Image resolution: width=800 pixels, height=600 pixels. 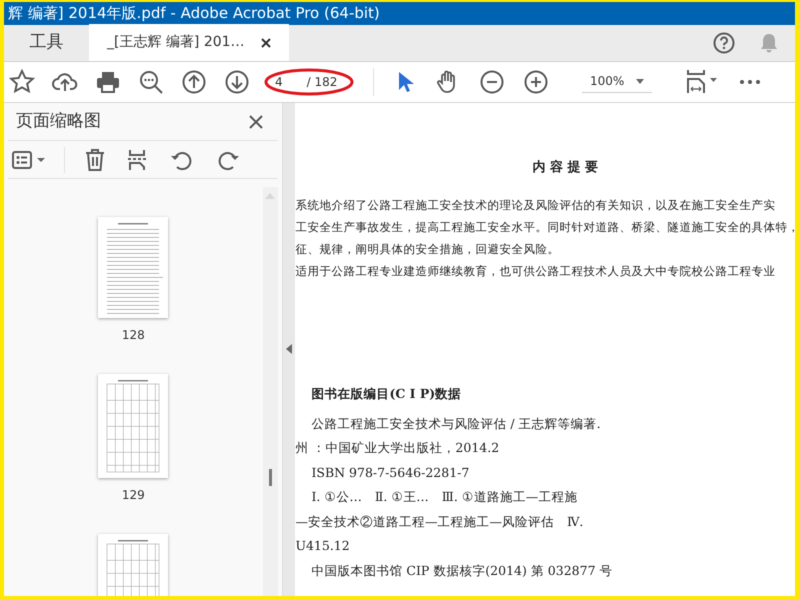 What do you see at coordinates (545, 227) in the screenshot?
I see `paragraph-text: 工安全生产事故发生，提高工程施工安全水平。同时针对道路、桥梁、隧道施工安全的具体特，` at bounding box center [545, 227].